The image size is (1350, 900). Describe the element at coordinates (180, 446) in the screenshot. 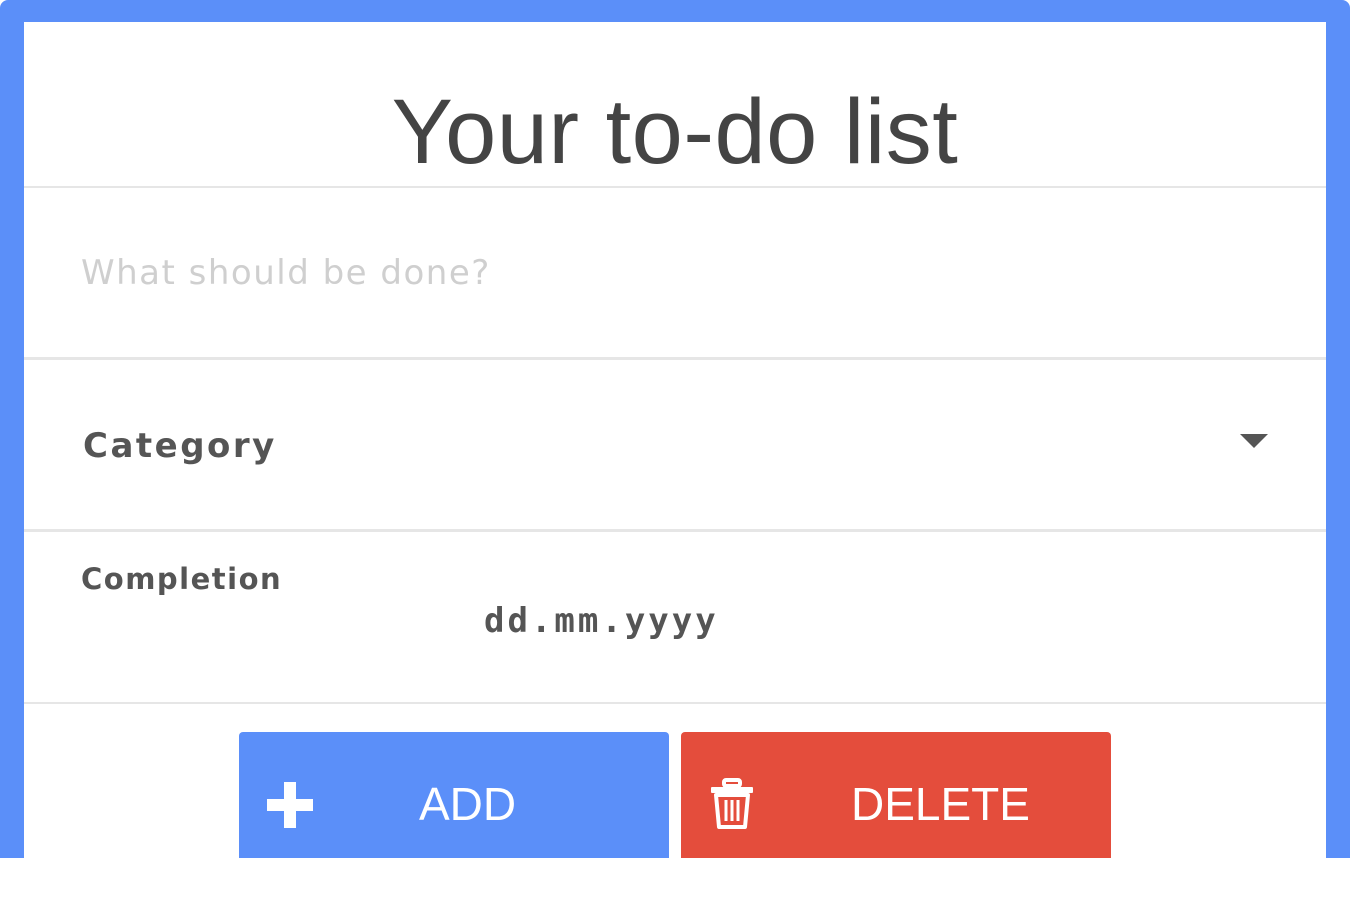

I see `category-label: Category` at that location.